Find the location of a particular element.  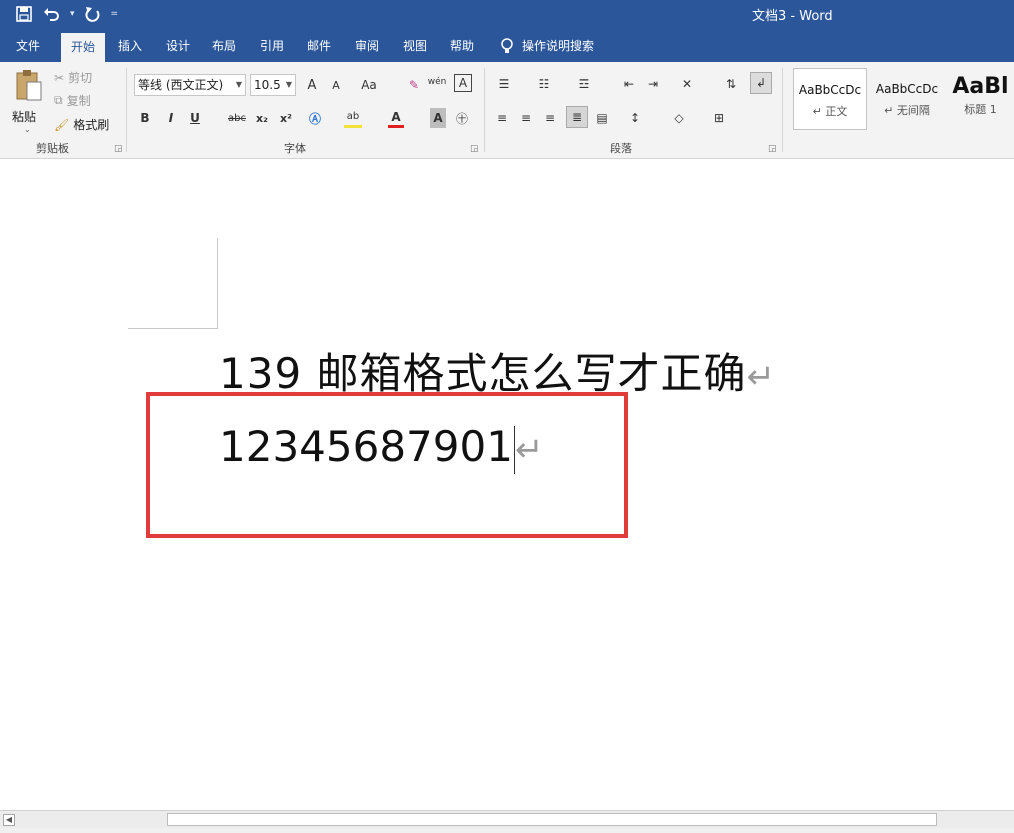

clear-format-icon: ✎ is located at coordinates (414, 85).